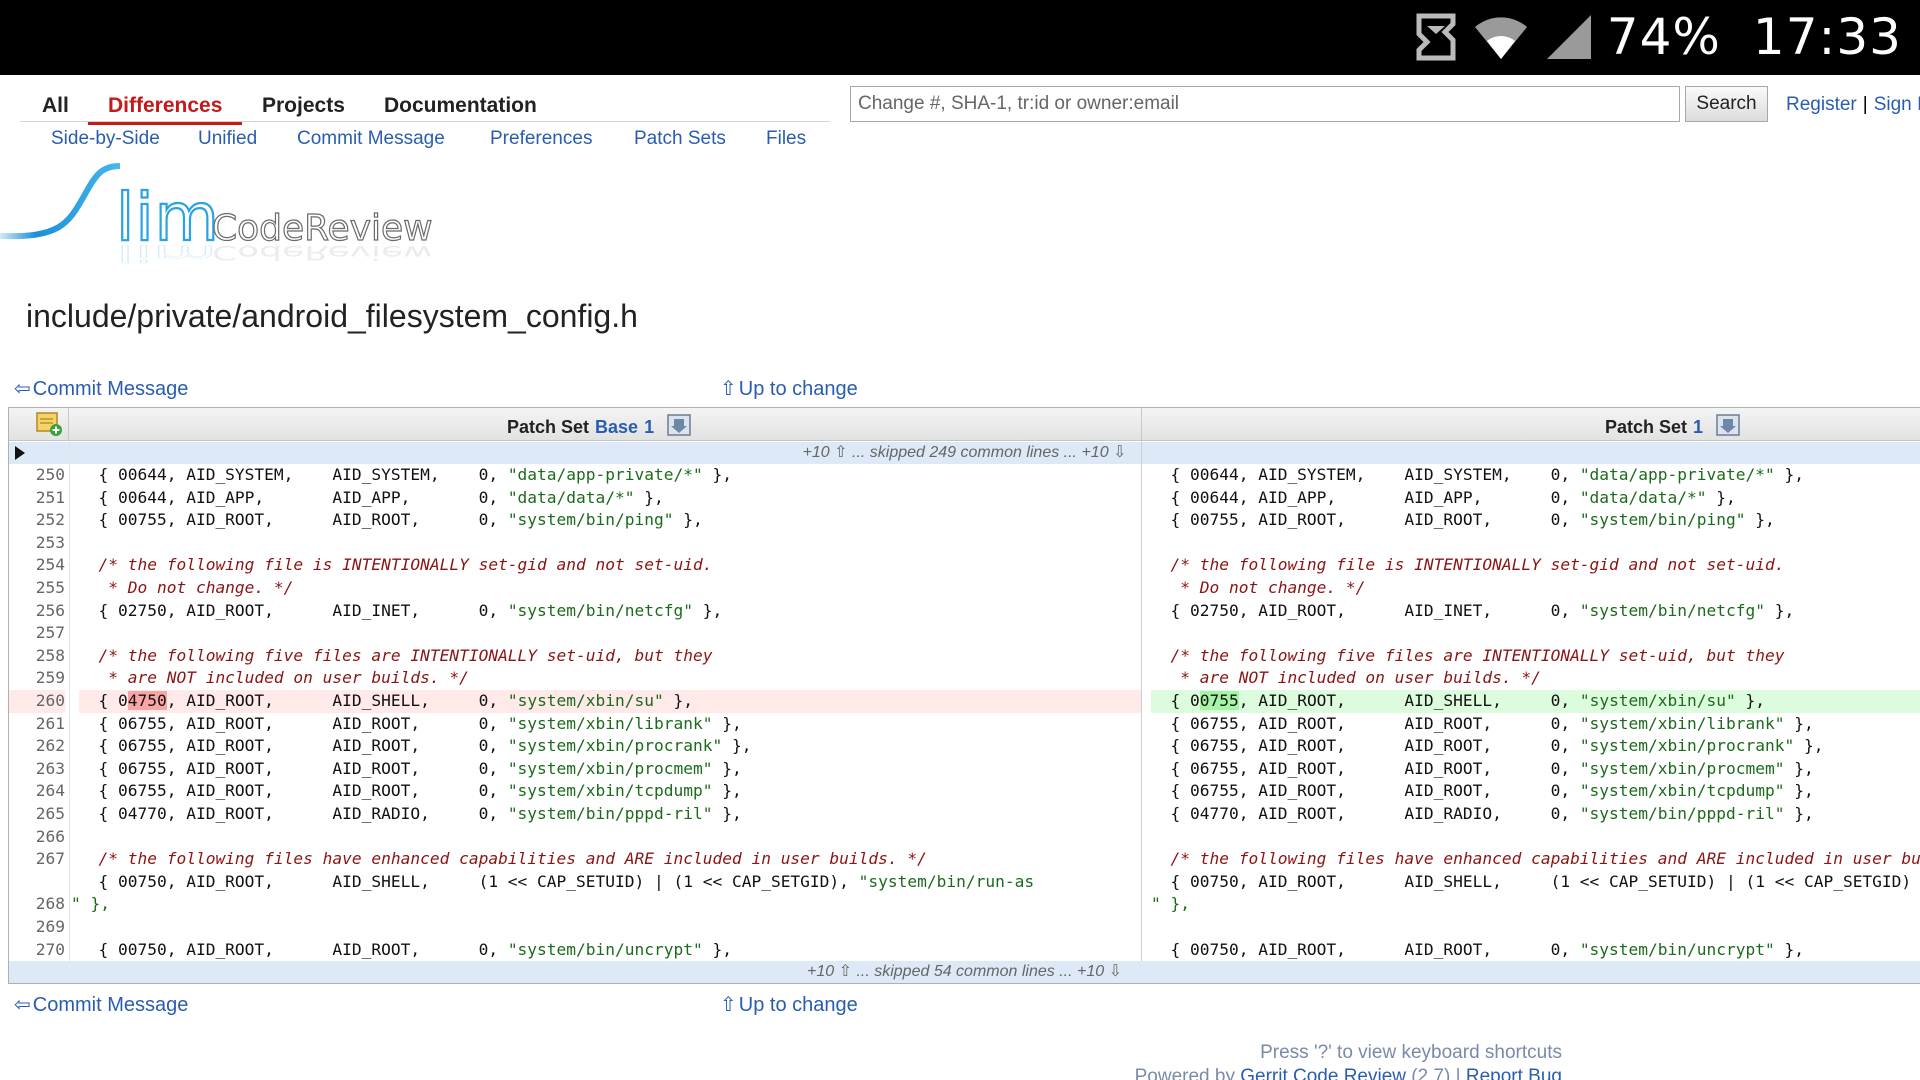 The image size is (1920, 1080). I want to click on tab-differences: Differences, so click(165, 109).